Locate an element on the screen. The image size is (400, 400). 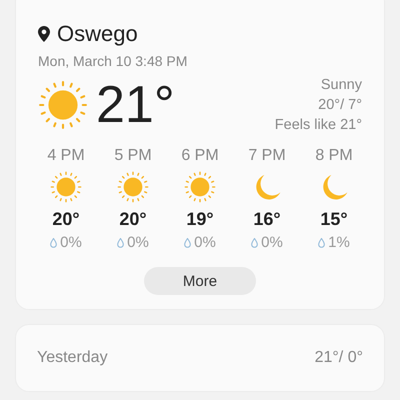
precipitation-chance: 1% is located at coordinates (339, 242).